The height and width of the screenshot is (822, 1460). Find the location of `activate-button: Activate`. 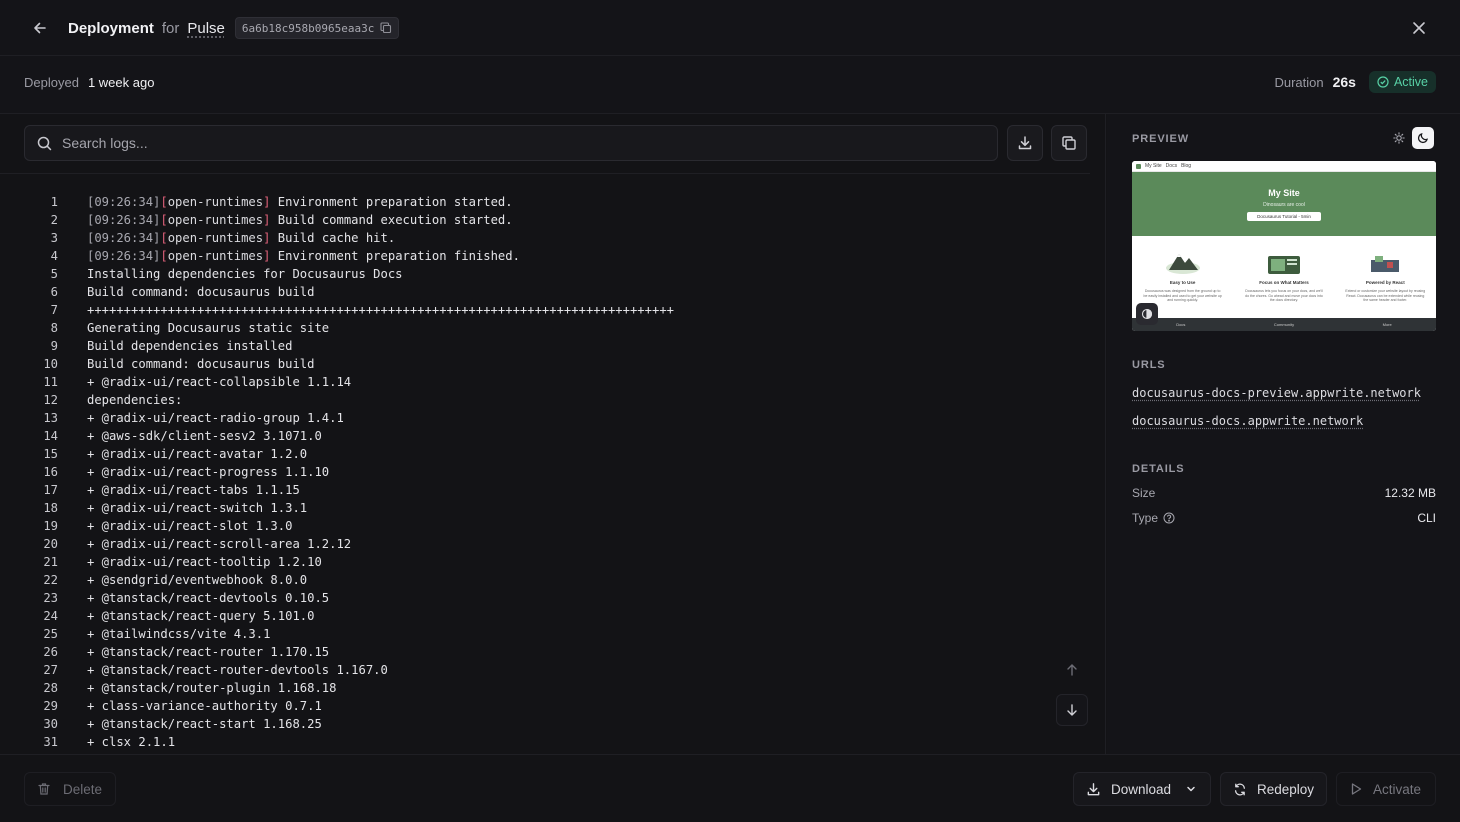

activate-button: Activate is located at coordinates (1386, 789).